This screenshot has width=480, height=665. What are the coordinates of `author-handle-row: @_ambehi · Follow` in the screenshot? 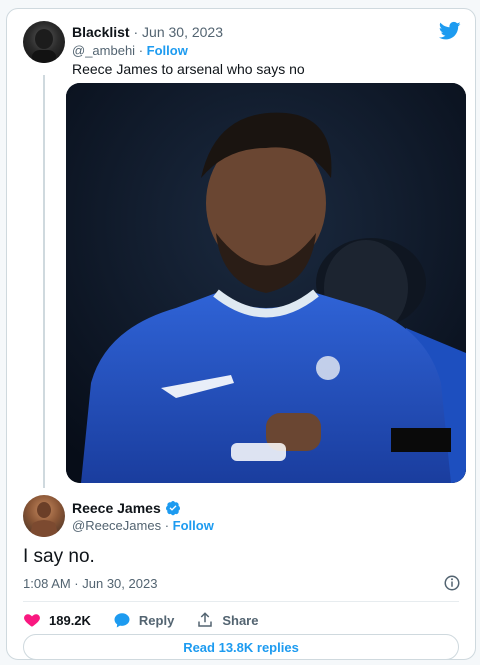 It's located at (130, 51).